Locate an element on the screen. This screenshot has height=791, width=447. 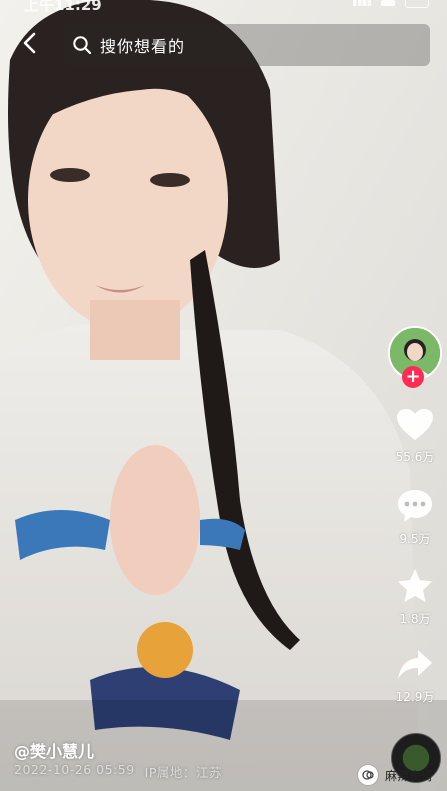
like-count: 55.6万 is located at coordinates (415, 457).